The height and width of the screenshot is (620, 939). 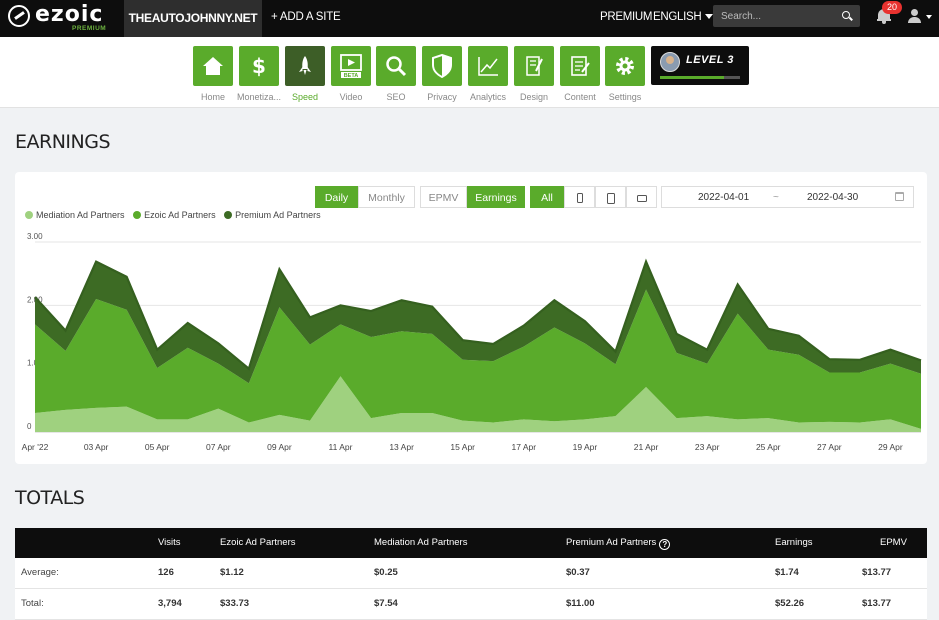 I want to click on table-cell: $1.12, so click(x=232, y=572).